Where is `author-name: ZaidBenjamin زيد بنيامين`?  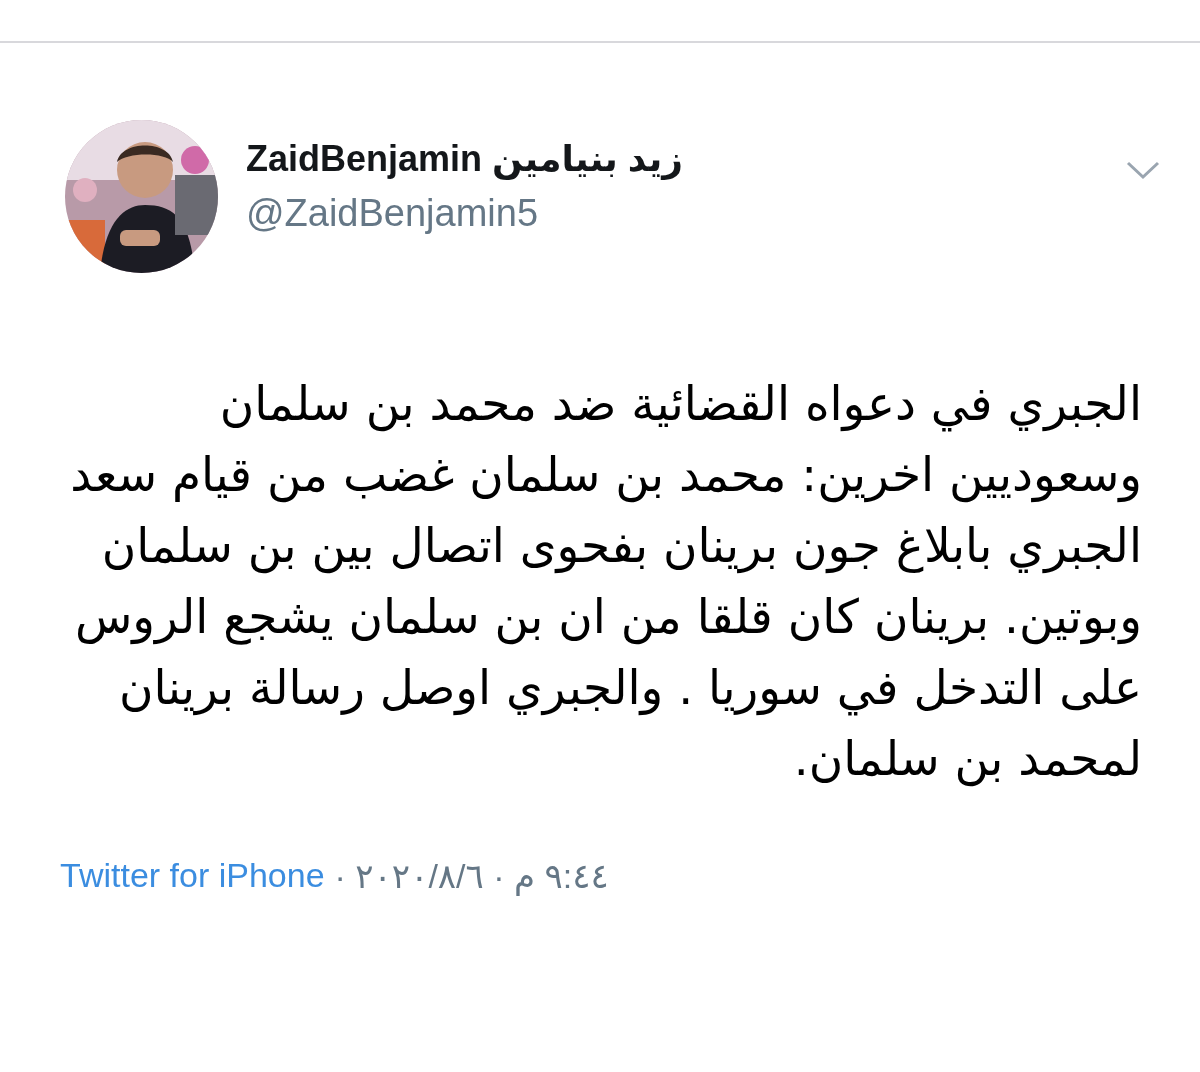 author-name: ZaidBenjamin زيد بنيامين is located at coordinates (672, 159).